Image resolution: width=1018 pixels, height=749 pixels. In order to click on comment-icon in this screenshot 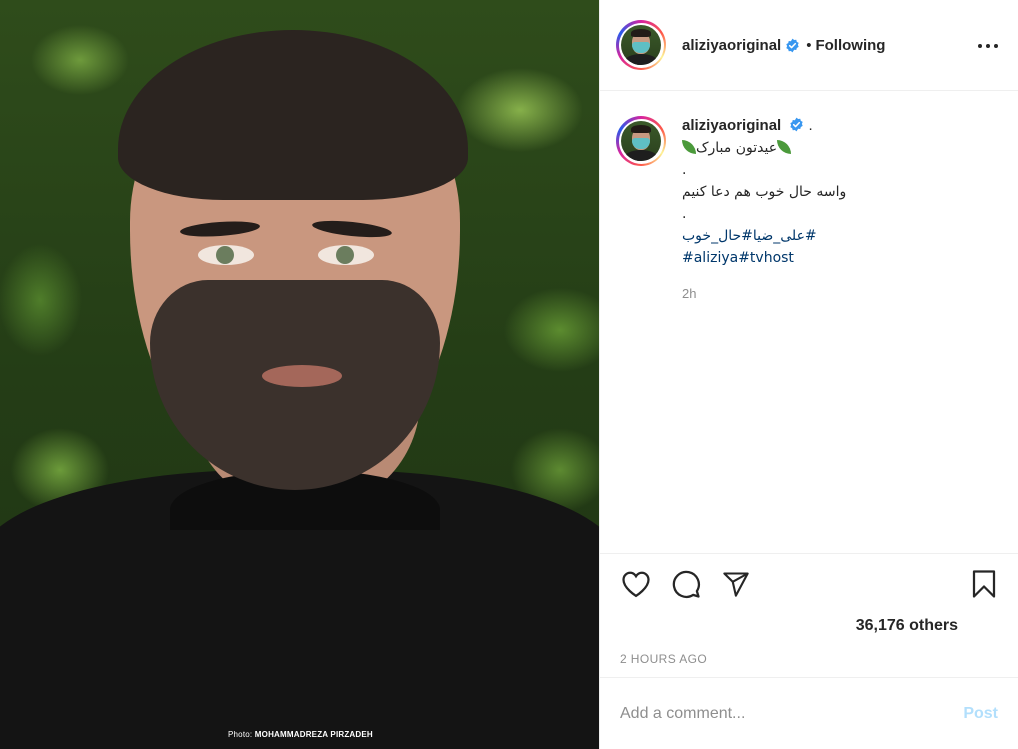, I will do `click(686, 584)`.